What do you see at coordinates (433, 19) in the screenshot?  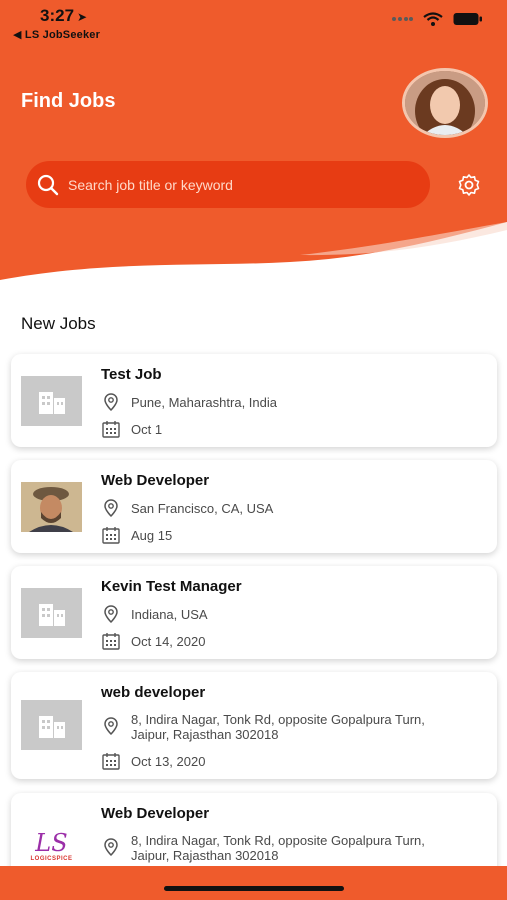 I see `wifi-icon` at bounding box center [433, 19].